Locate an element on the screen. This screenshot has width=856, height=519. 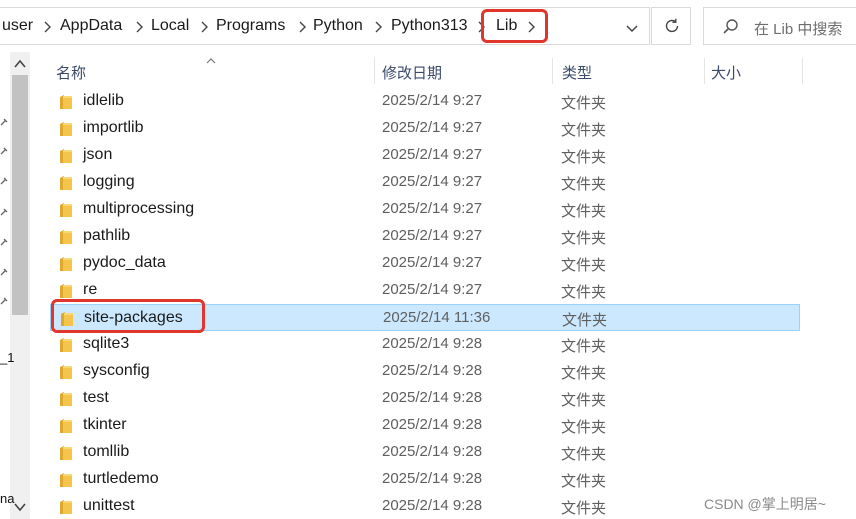
file-row: json 2025/2/14 9:27 文件夹 is located at coordinates (425, 155).